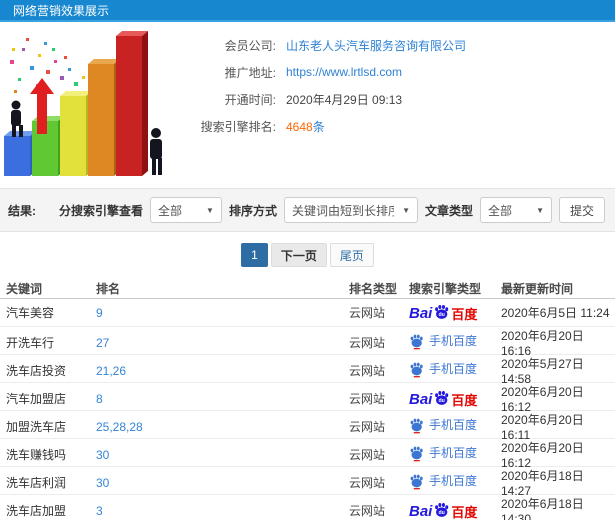 The width and height of the screenshot is (615, 520). I want to click on table-row: 洗车店投资 21,26 云网站 手机百度 2020年5月27日 14:58, so click(307, 370).